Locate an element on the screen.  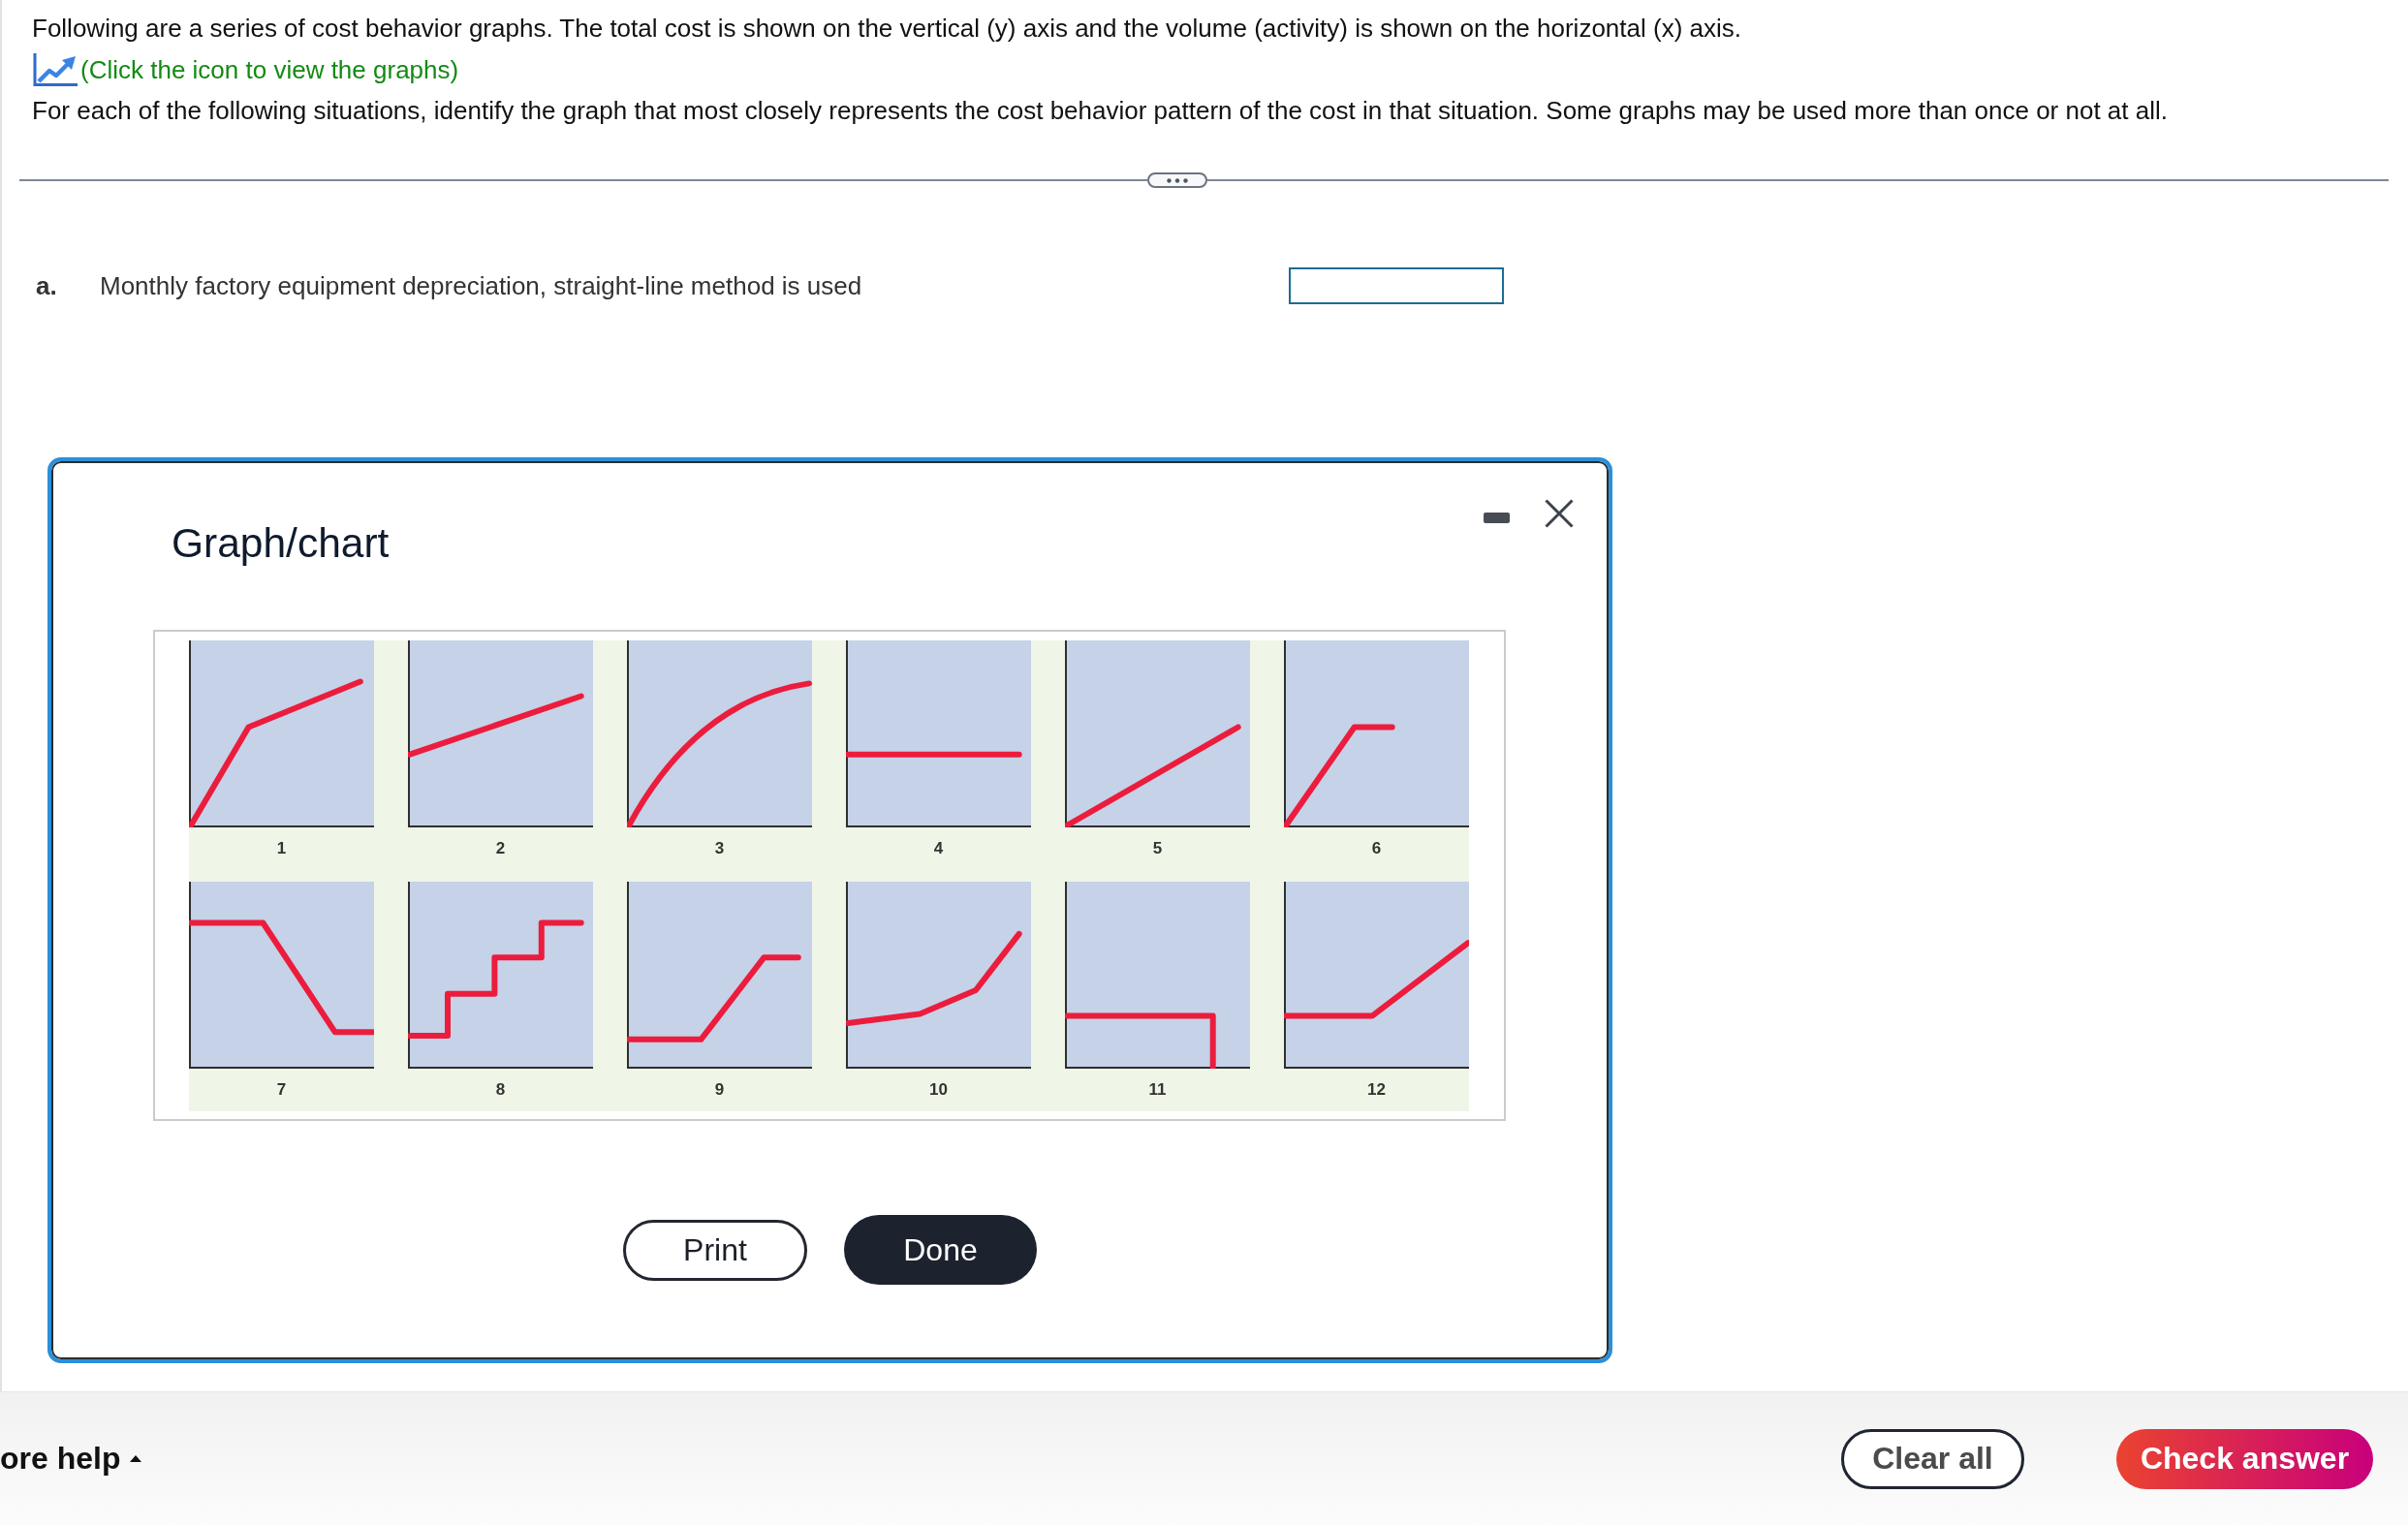
hint-text: (Click the icon to view the graphs) is located at coordinates (269, 69).